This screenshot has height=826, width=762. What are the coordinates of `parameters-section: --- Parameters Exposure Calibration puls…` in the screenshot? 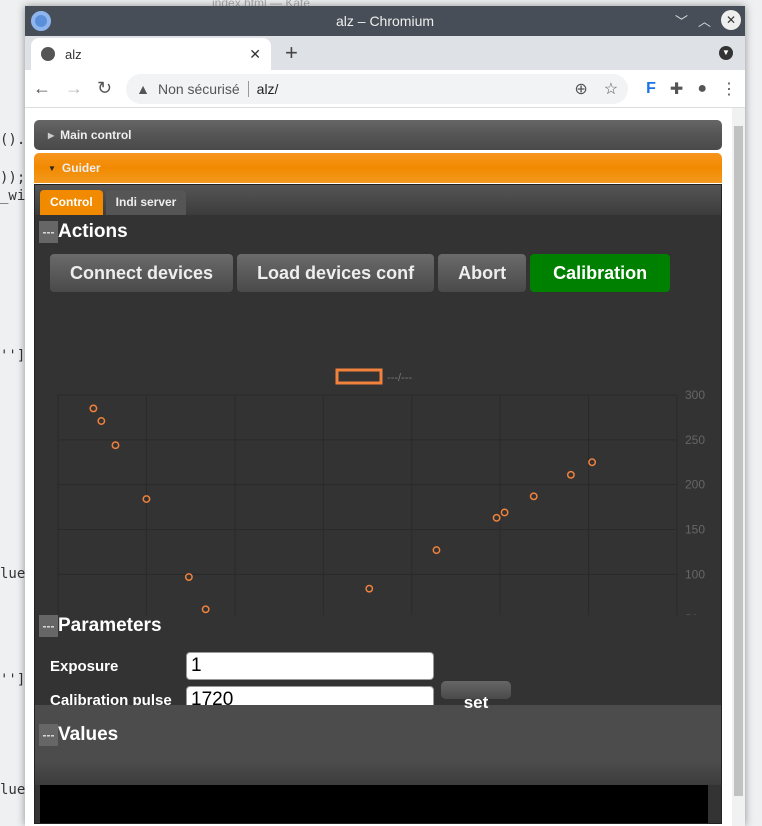 It's located at (378, 665).